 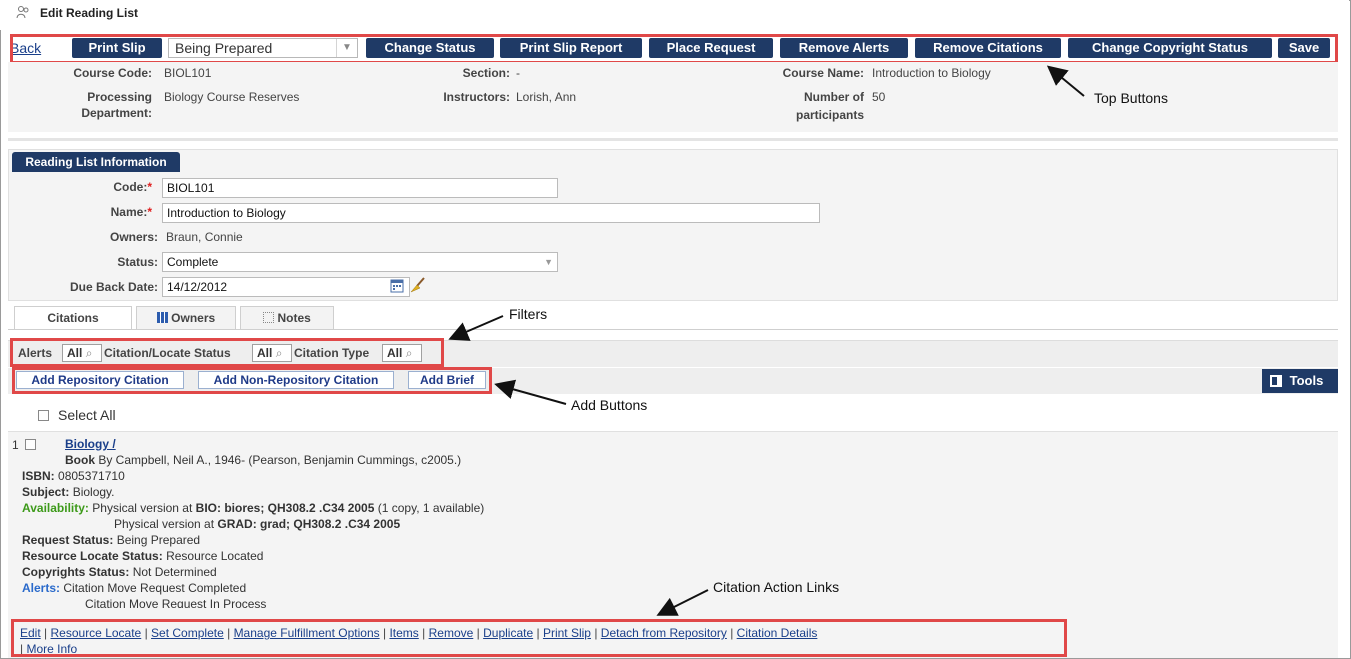 I want to click on top-buttons-arrow, so click(x=1065, y=81).